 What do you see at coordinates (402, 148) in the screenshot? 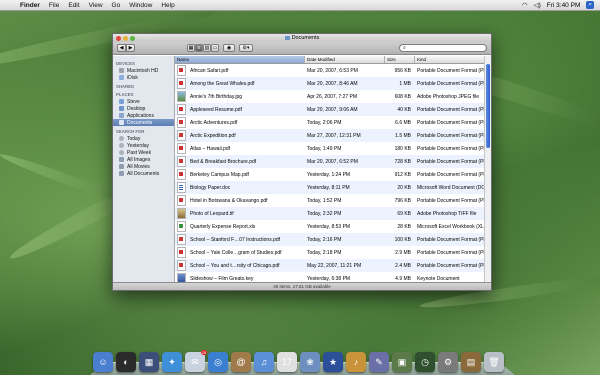
I see `size-cell: 180 KB` at bounding box center [402, 148].